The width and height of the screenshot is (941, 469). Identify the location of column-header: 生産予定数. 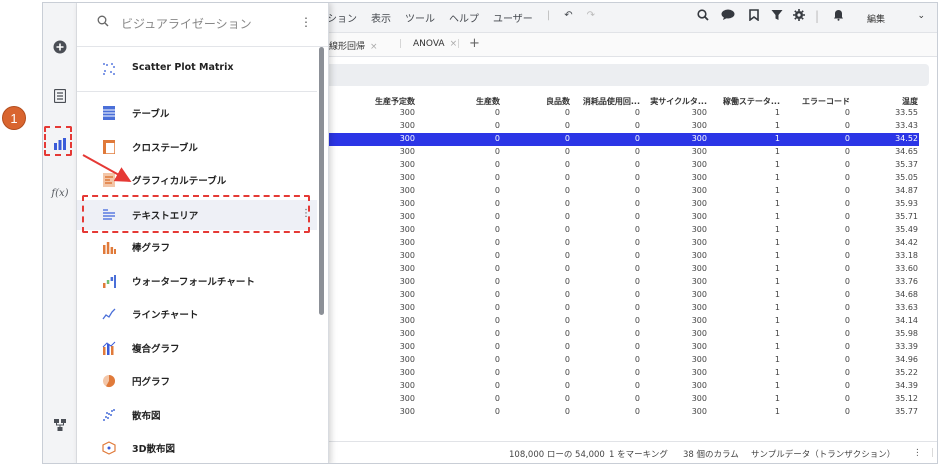
(395, 101).